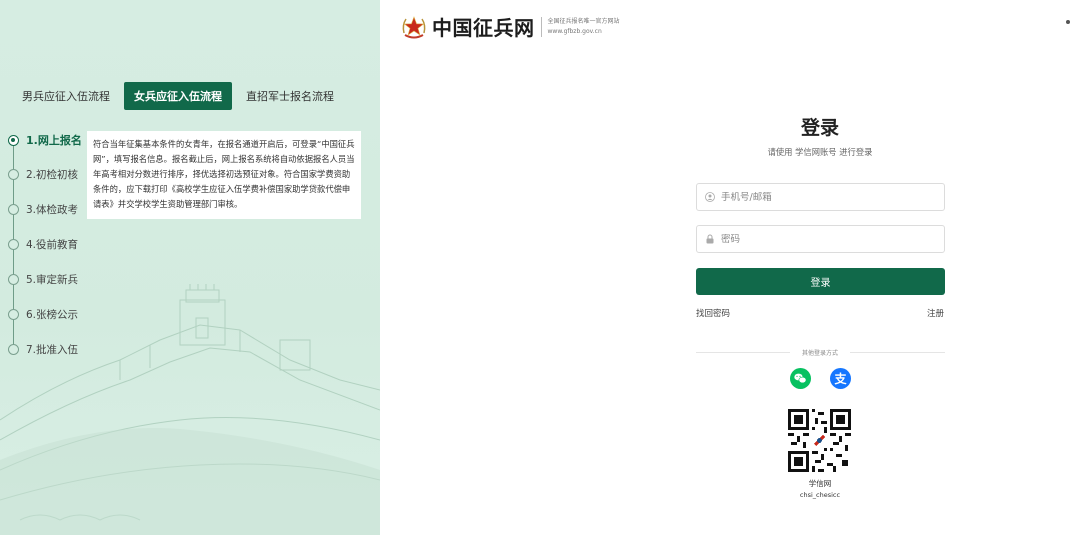  I want to click on forgot-password-link: 找回密码, so click(713, 313).